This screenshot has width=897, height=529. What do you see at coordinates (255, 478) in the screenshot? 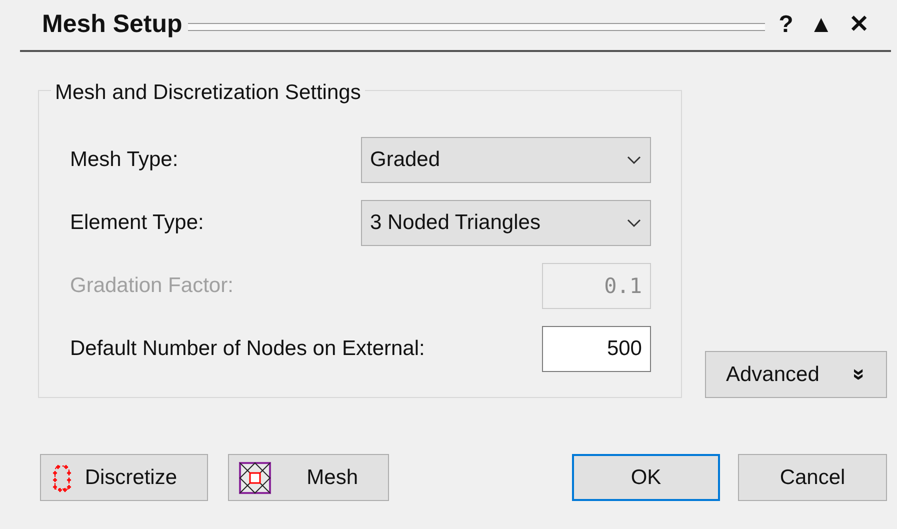
I see `mesh-grid-icon` at bounding box center [255, 478].